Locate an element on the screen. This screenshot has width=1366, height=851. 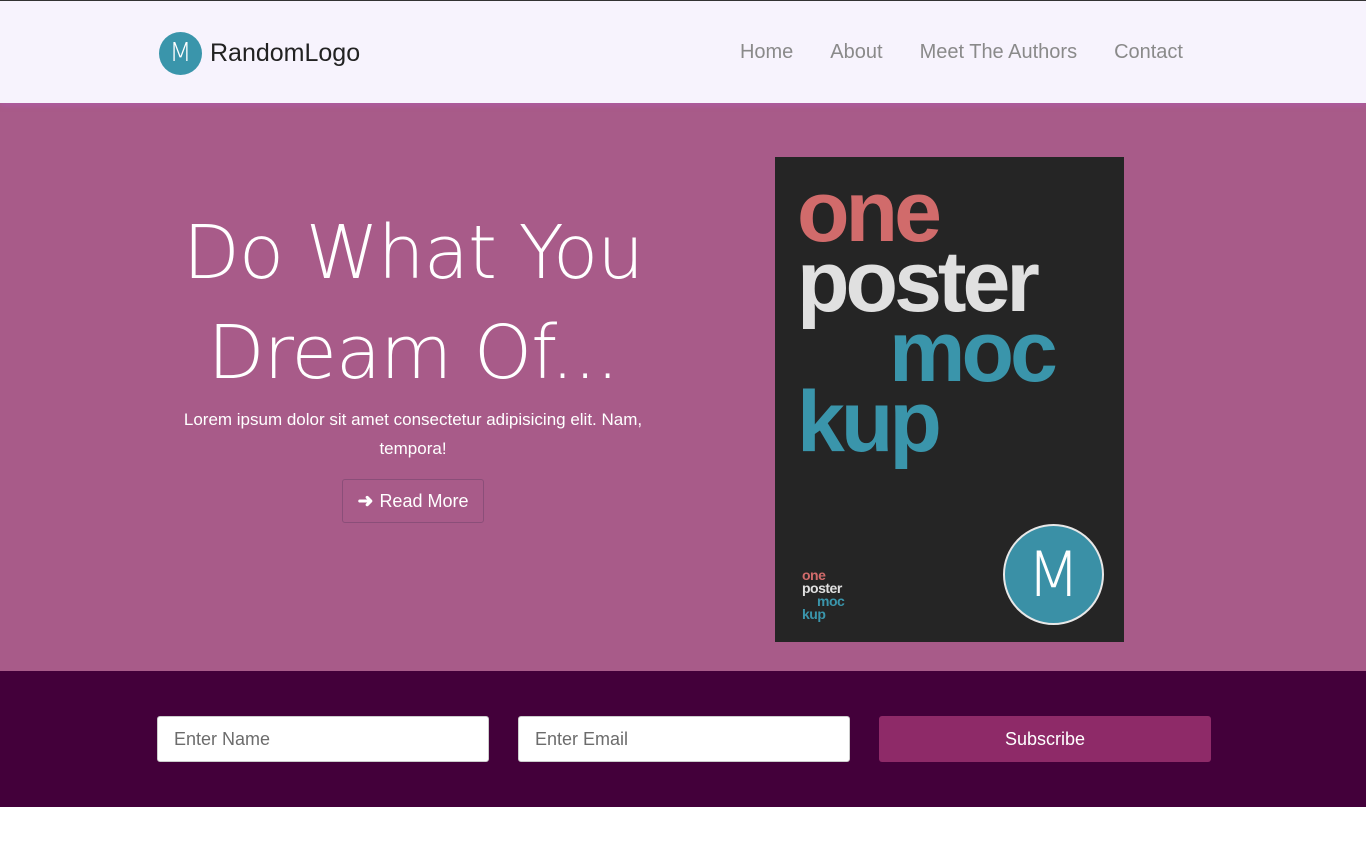
email-input is located at coordinates (684, 739).